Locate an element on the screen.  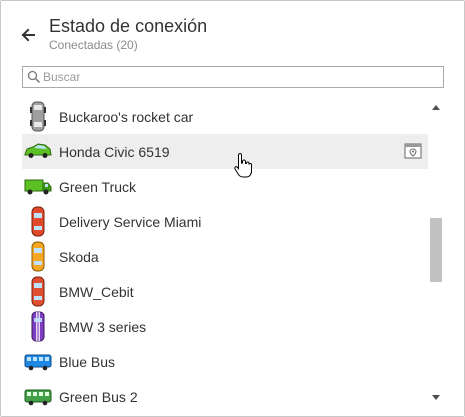
green-bus-icon is located at coordinates (38, 395).